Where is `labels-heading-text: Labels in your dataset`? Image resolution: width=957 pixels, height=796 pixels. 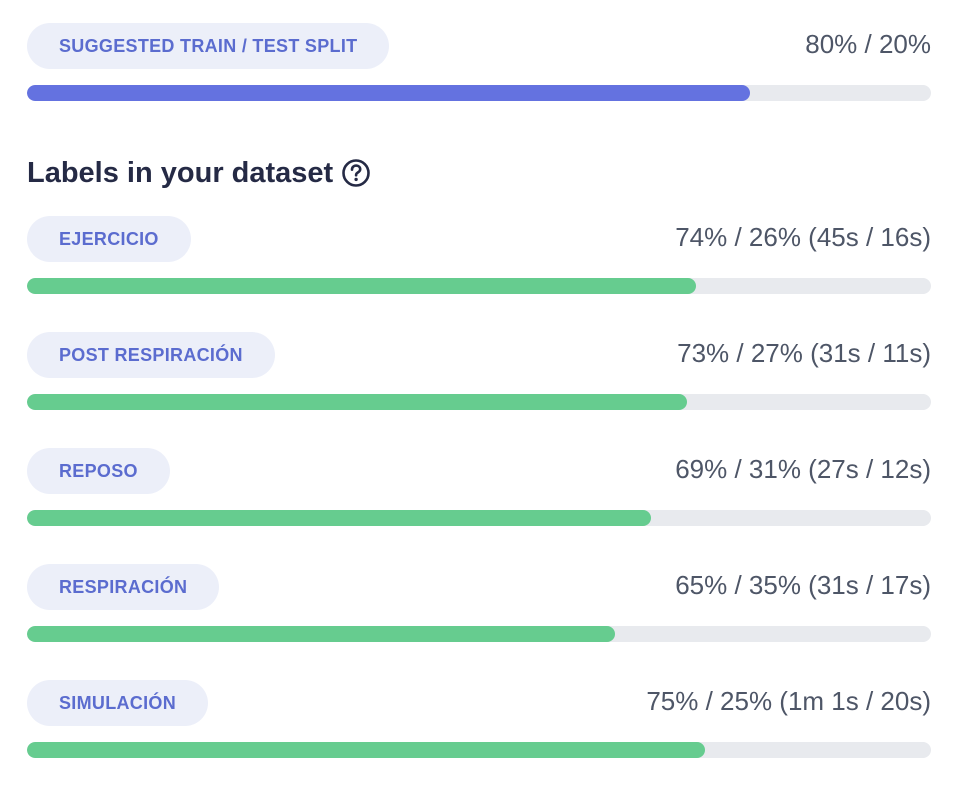 labels-heading-text: Labels in your dataset is located at coordinates (180, 172).